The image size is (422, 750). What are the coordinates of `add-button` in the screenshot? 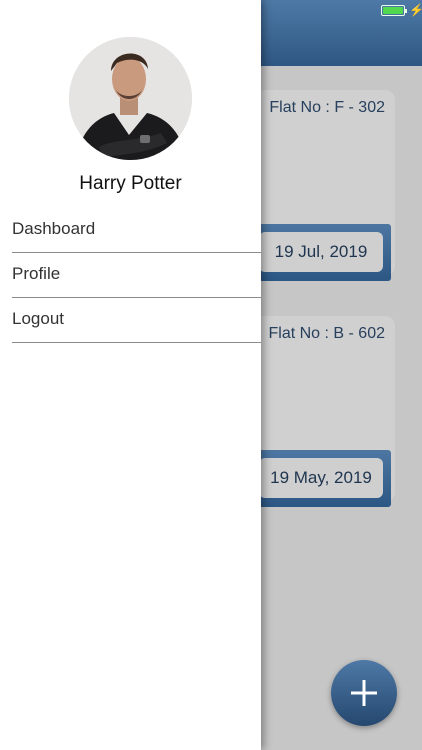 It's located at (364, 693).